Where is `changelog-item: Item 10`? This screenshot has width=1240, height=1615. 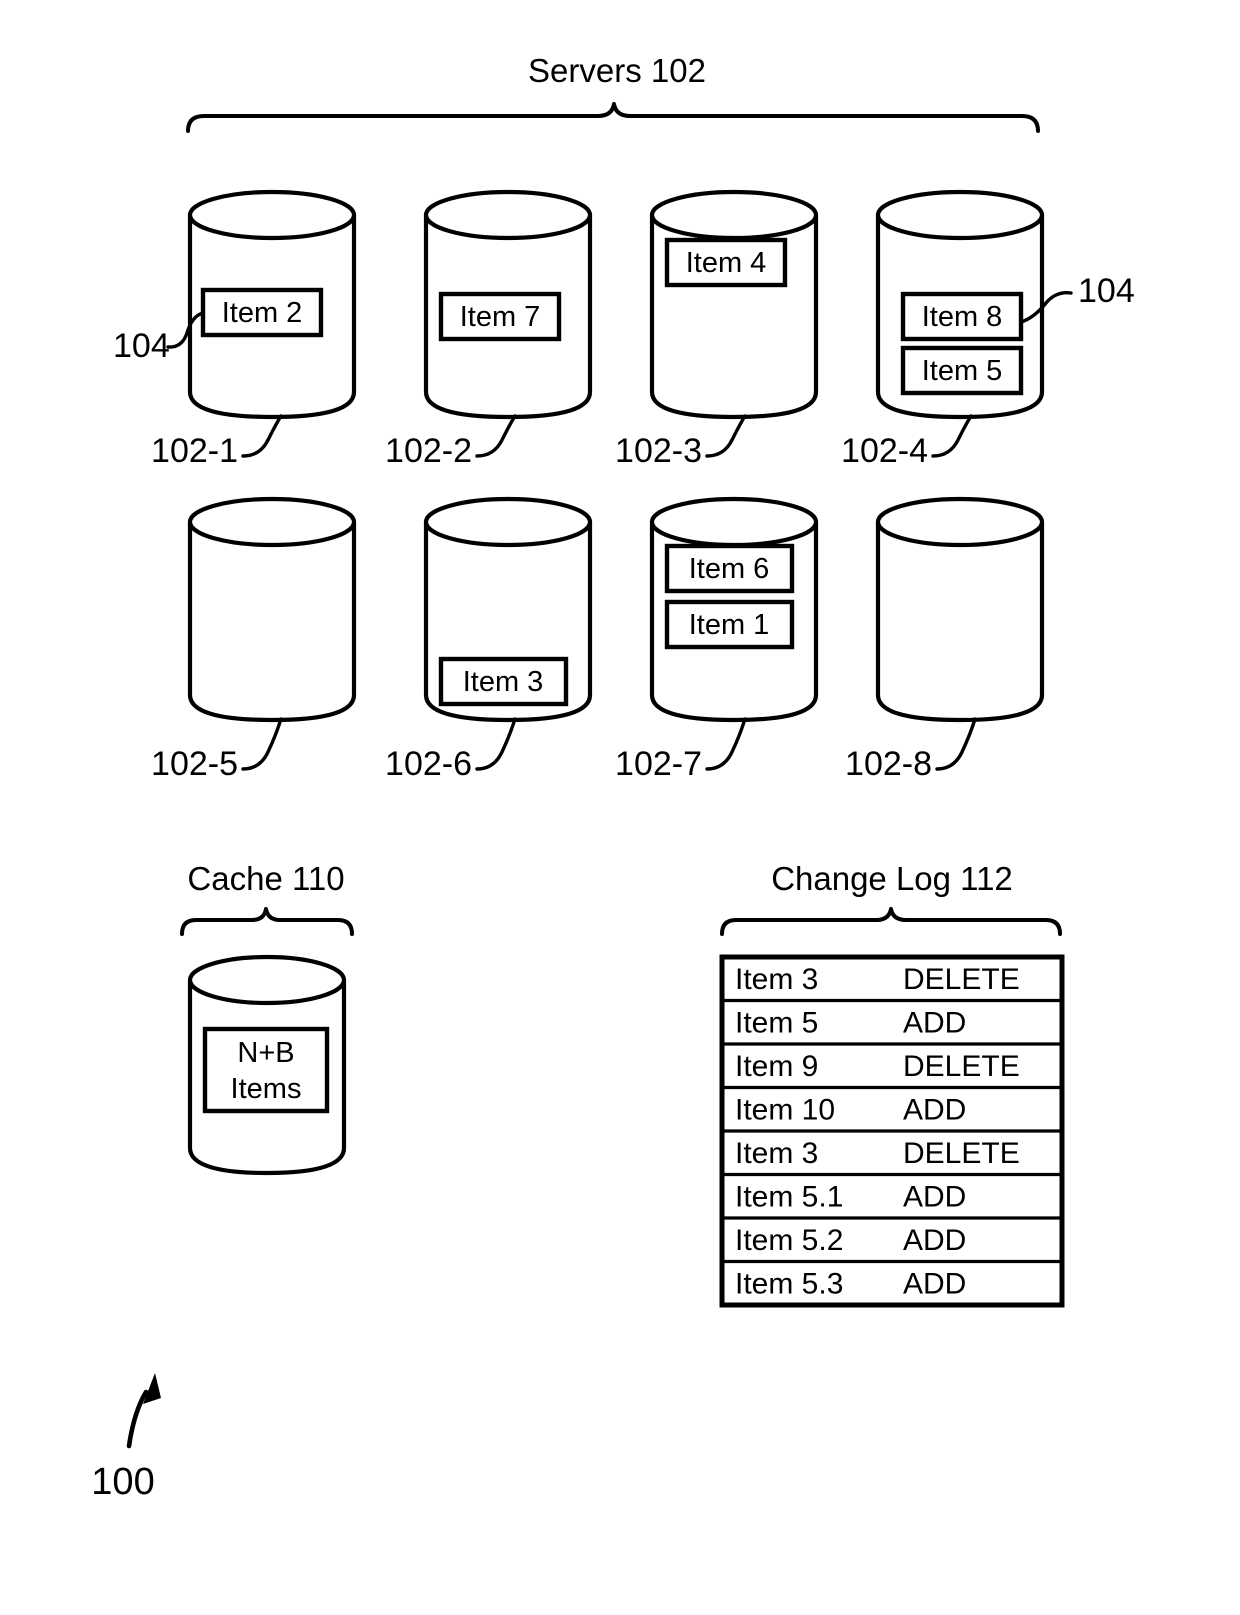 changelog-item: Item 10 is located at coordinates (785, 1109).